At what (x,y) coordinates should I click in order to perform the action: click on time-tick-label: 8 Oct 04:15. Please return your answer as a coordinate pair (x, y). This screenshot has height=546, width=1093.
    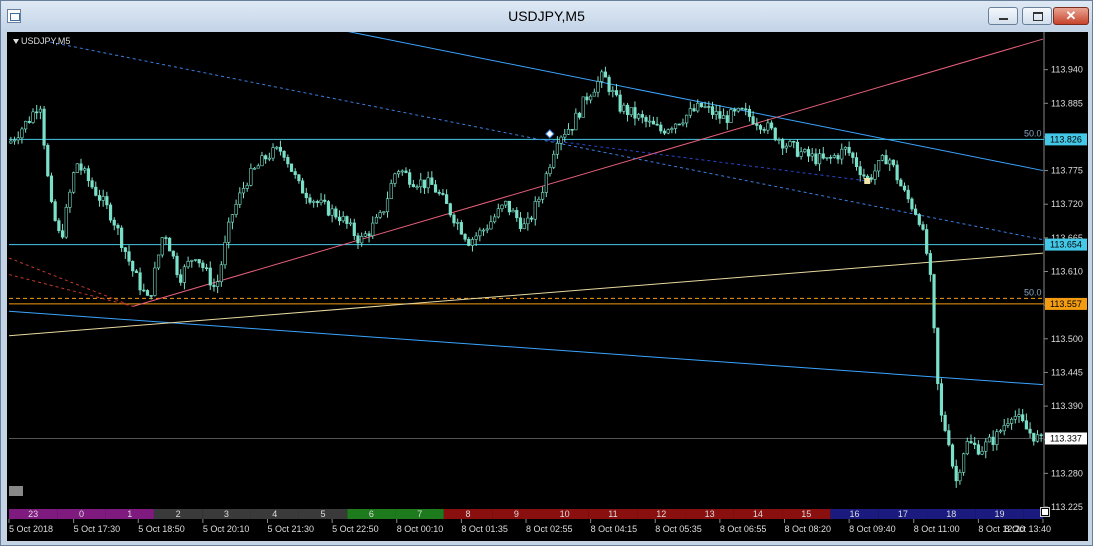
    Looking at the image, I should click on (614, 529).